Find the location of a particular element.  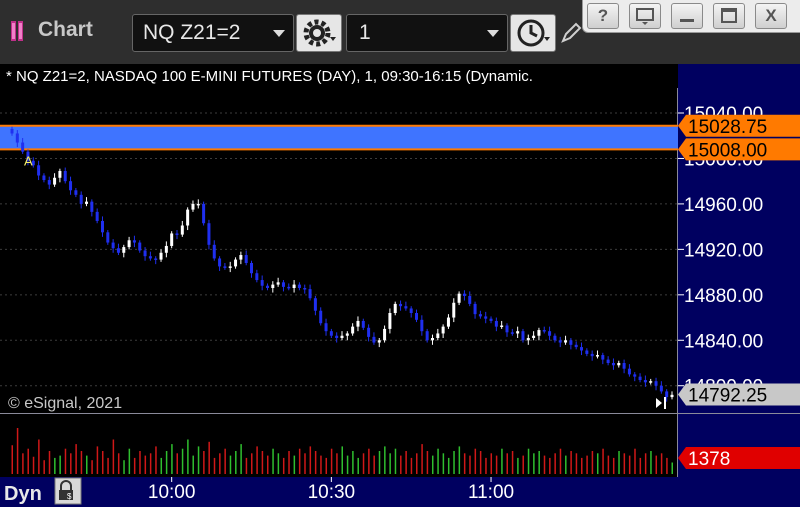

symbol-input: NQ Z21=2 is located at coordinates (213, 33).